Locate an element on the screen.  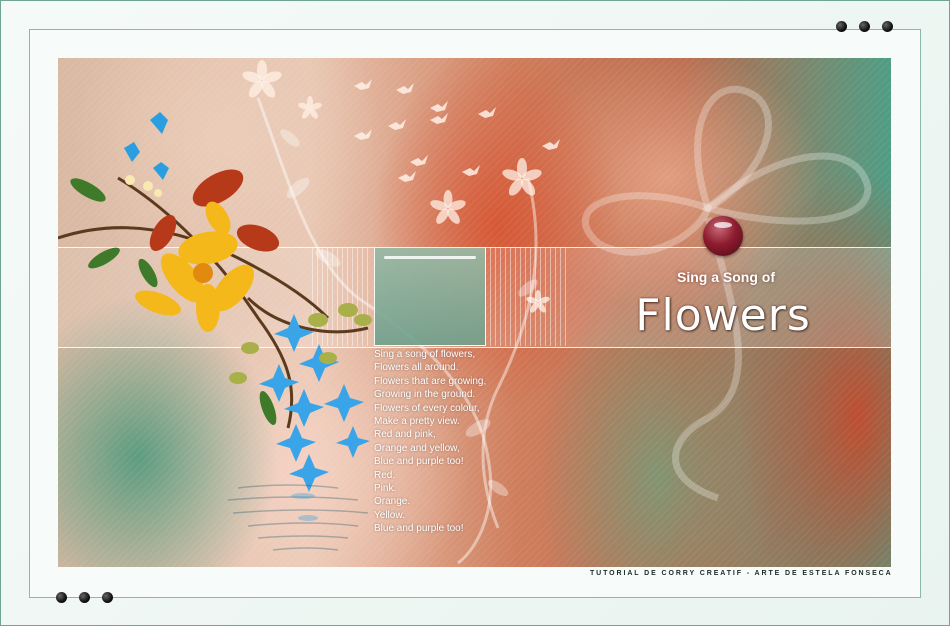
poem-line: Flowers that are growing, is located at coordinates (430, 381).